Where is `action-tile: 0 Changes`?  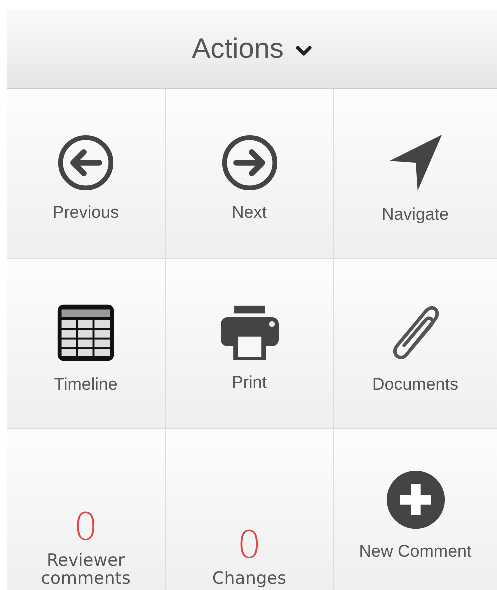 action-tile: 0 Changes is located at coordinates (250, 509).